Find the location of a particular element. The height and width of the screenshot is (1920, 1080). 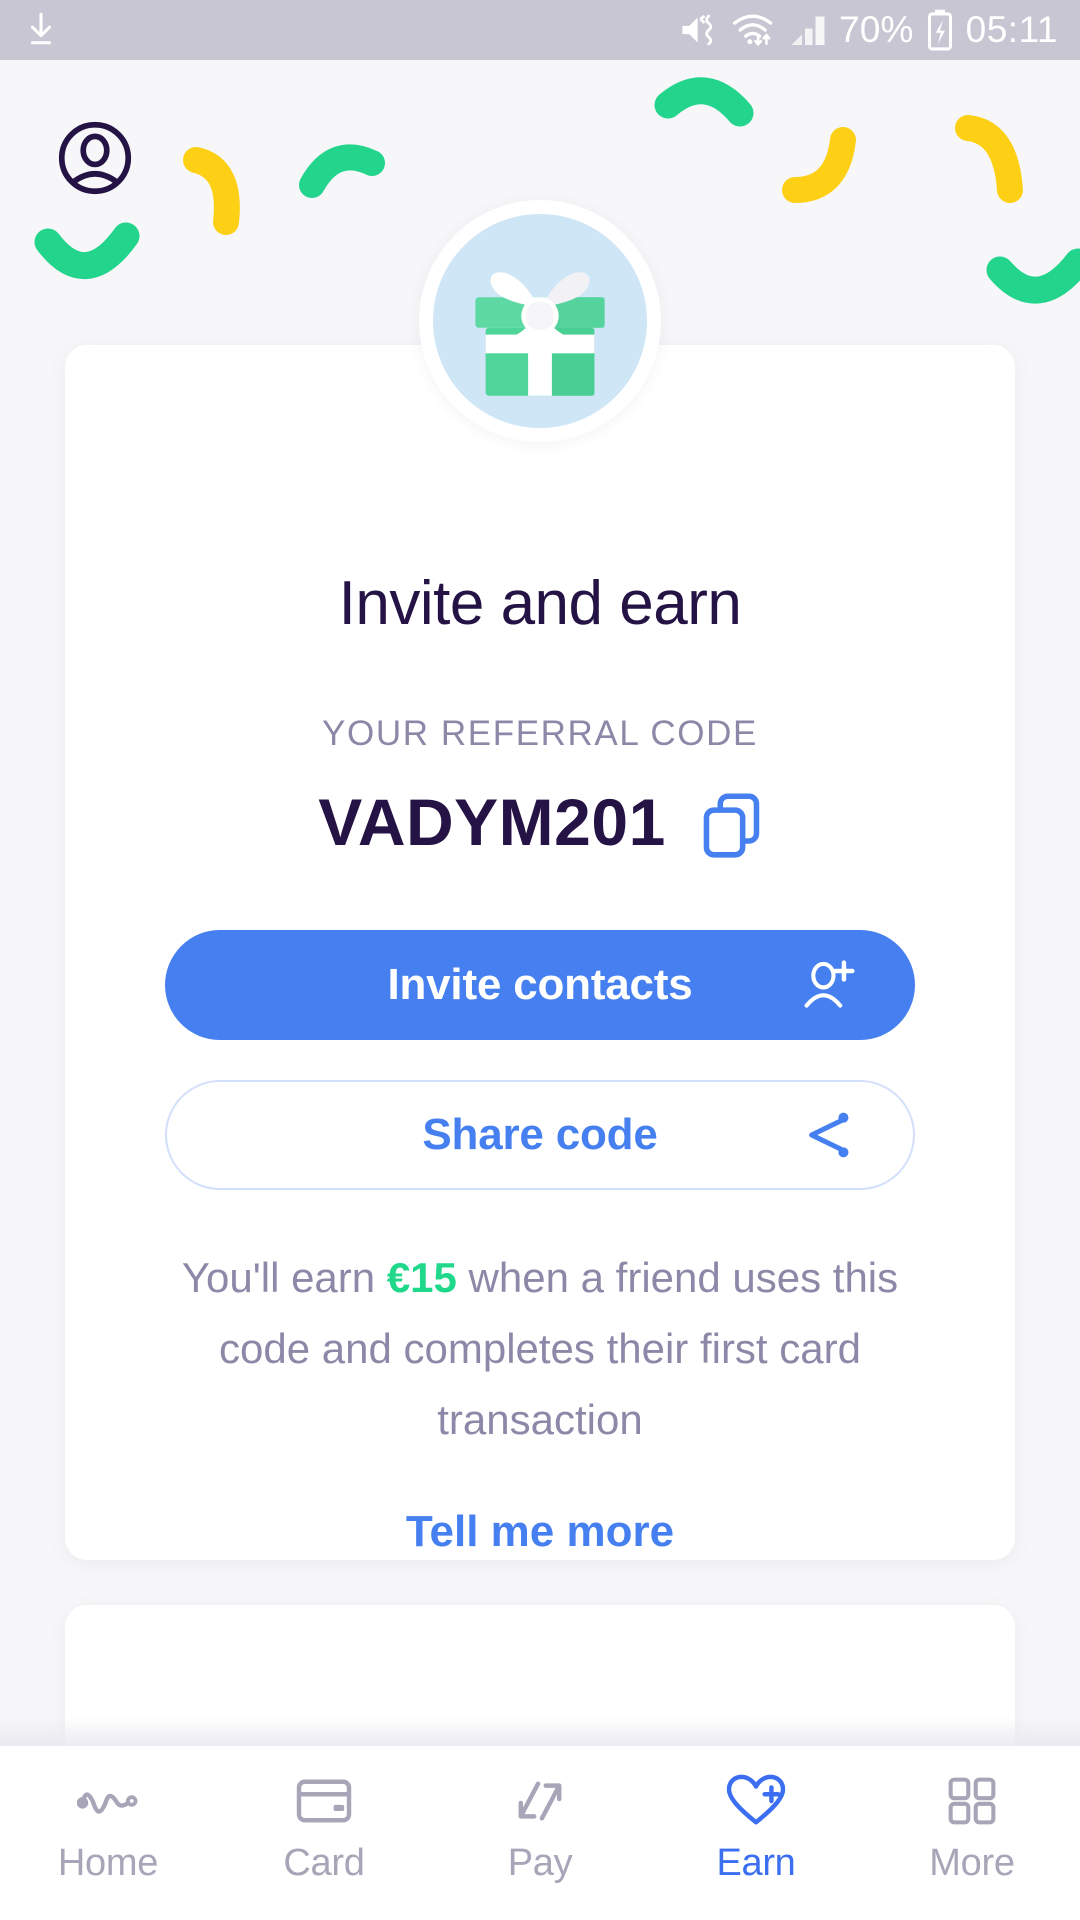

download-icon is located at coordinates (41, 30).